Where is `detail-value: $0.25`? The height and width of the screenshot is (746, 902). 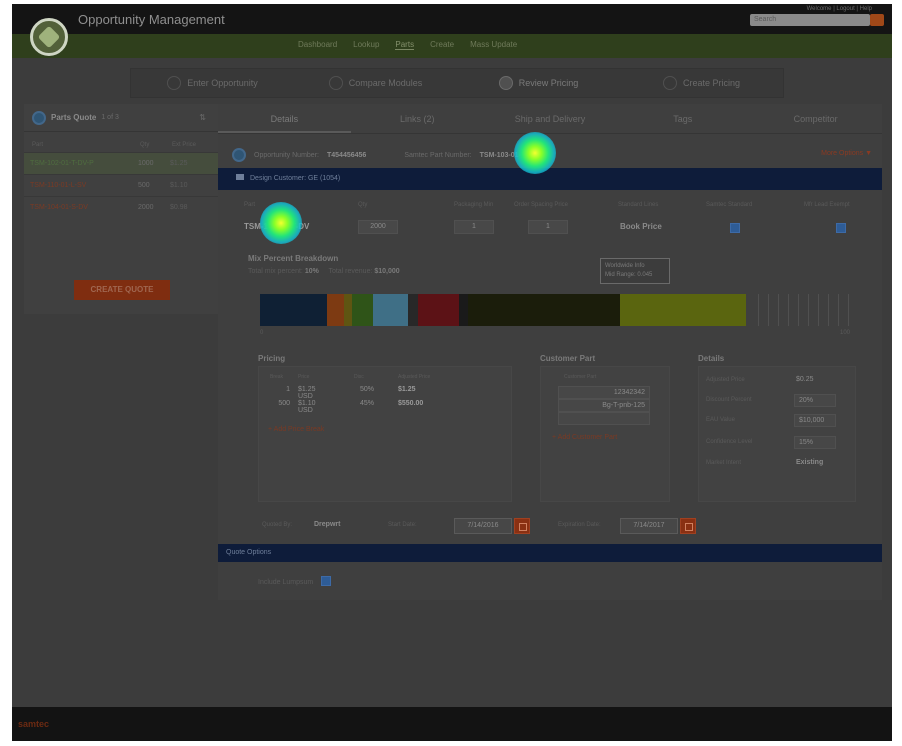 detail-value: $0.25 is located at coordinates (805, 379).